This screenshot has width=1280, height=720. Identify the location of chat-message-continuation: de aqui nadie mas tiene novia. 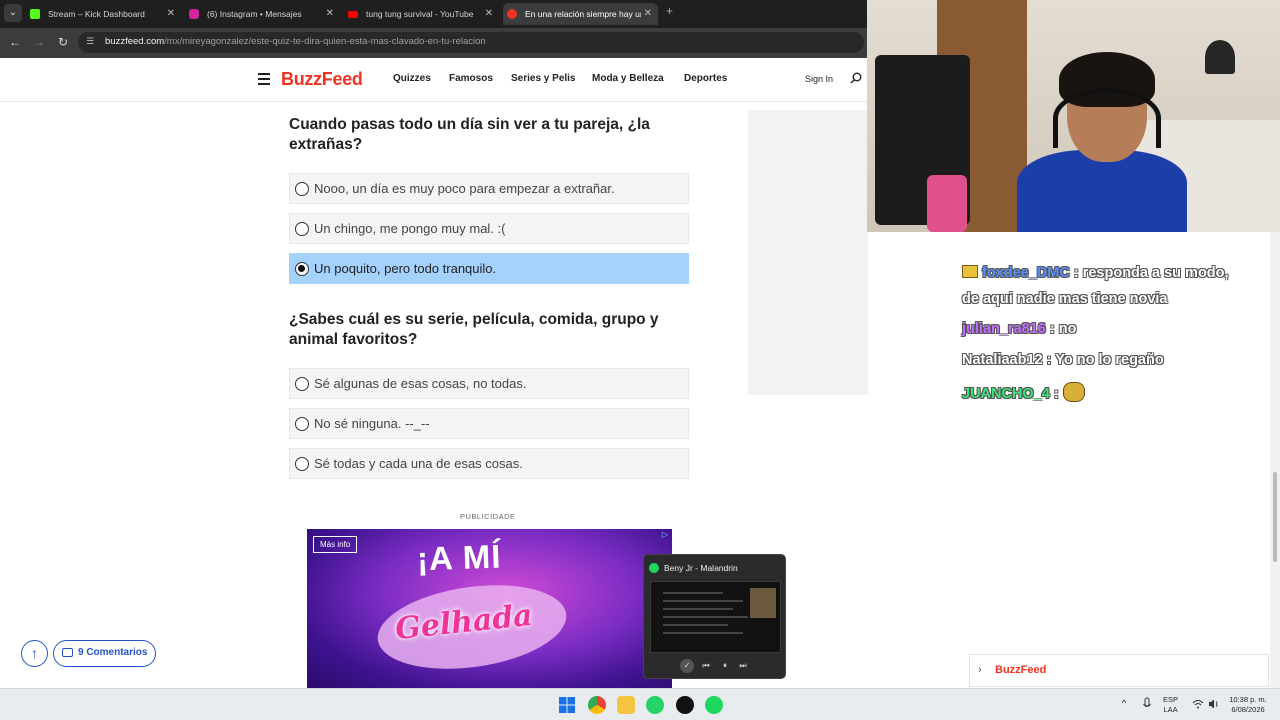
(1114, 299).